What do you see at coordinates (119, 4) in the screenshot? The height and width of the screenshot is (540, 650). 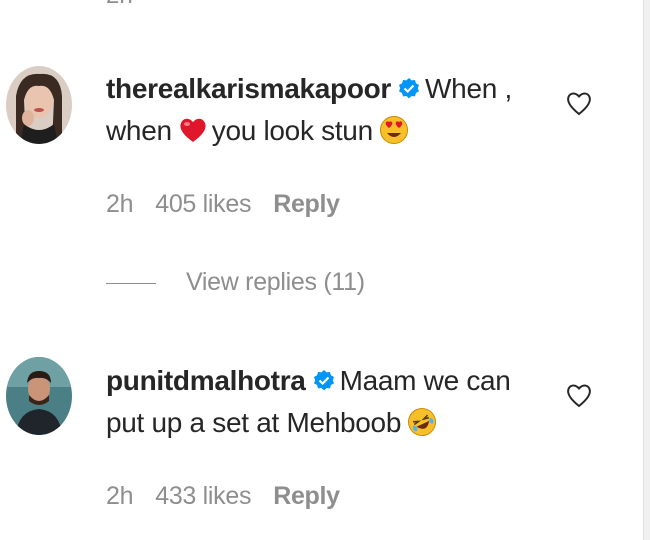 I see `previous-comment-timestamp: 2h` at bounding box center [119, 4].